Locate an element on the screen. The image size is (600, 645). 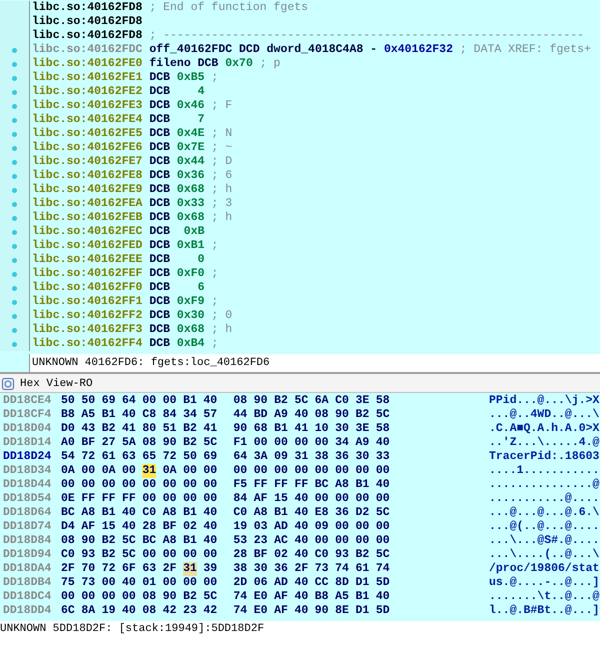
hex-byte: D1 is located at coordinates (362, 583).